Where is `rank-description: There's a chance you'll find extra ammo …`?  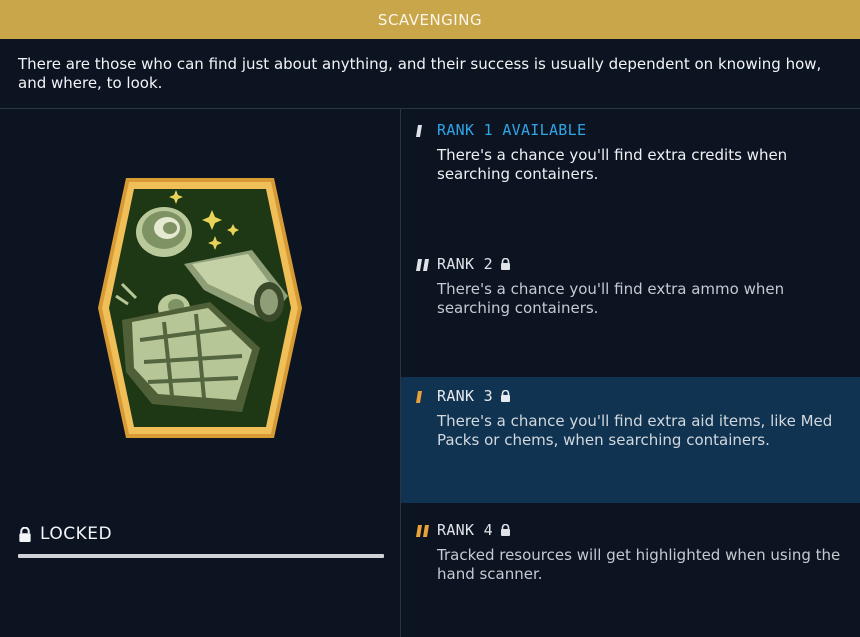
rank-description: There's a chance you'll find extra ammo … is located at coordinates (611, 298).